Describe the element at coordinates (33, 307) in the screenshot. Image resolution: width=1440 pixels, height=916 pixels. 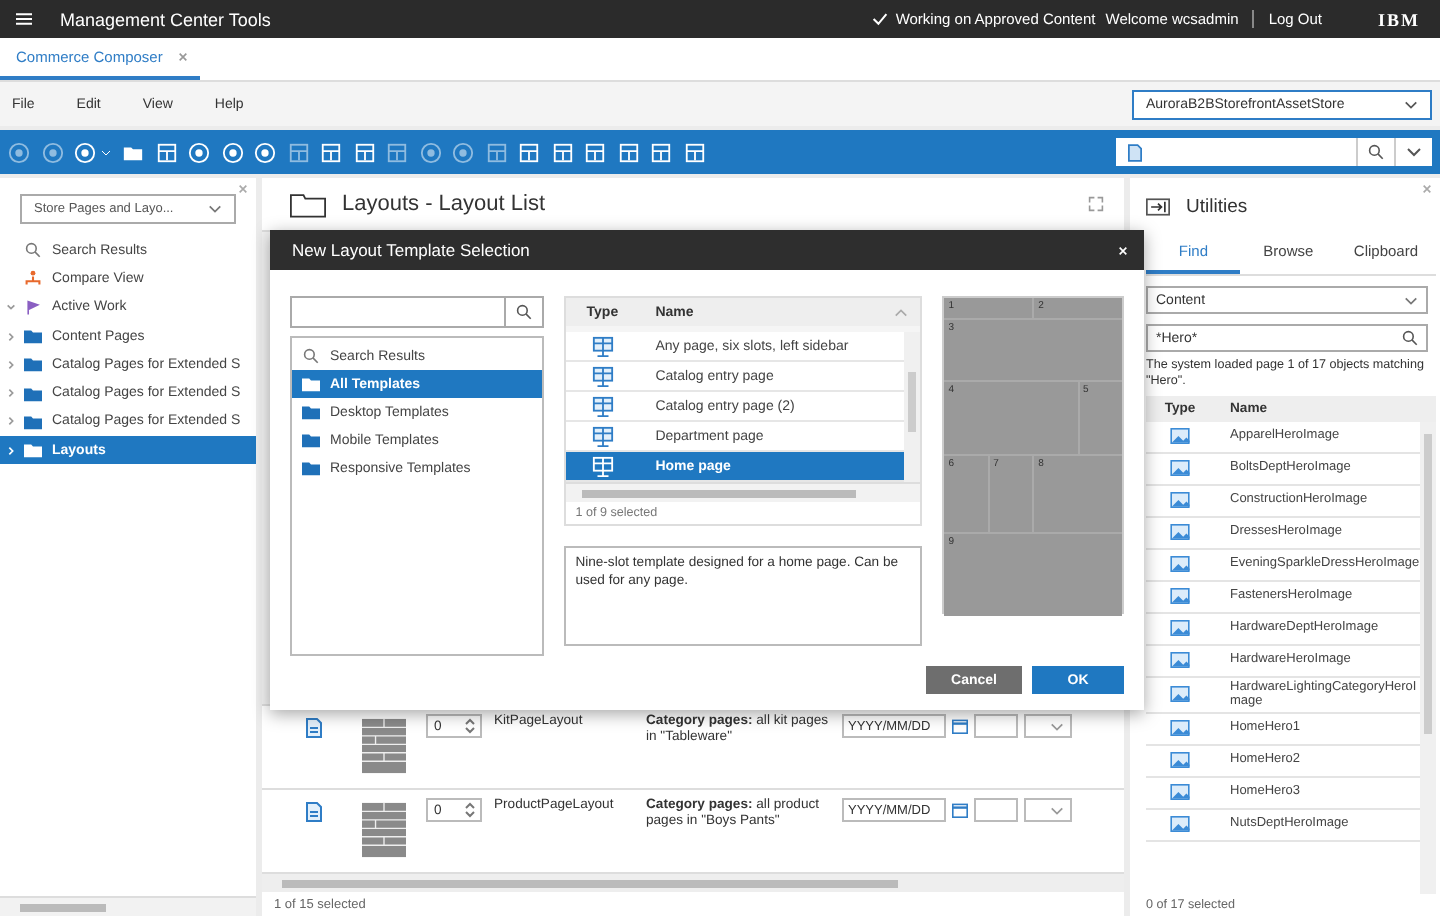
I see `flag-icon` at that location.